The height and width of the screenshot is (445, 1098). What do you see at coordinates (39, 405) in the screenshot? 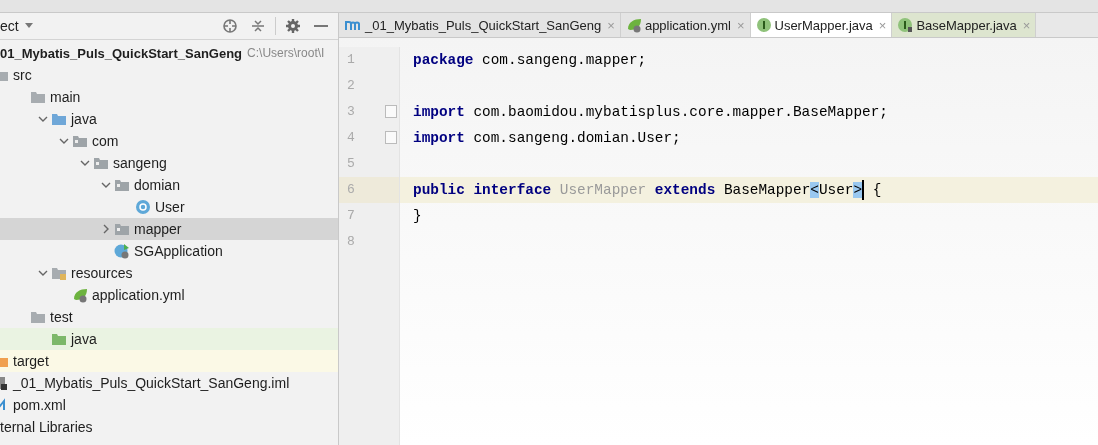
I see `tree-label: pom.xml` at bounding box center [39, 405].